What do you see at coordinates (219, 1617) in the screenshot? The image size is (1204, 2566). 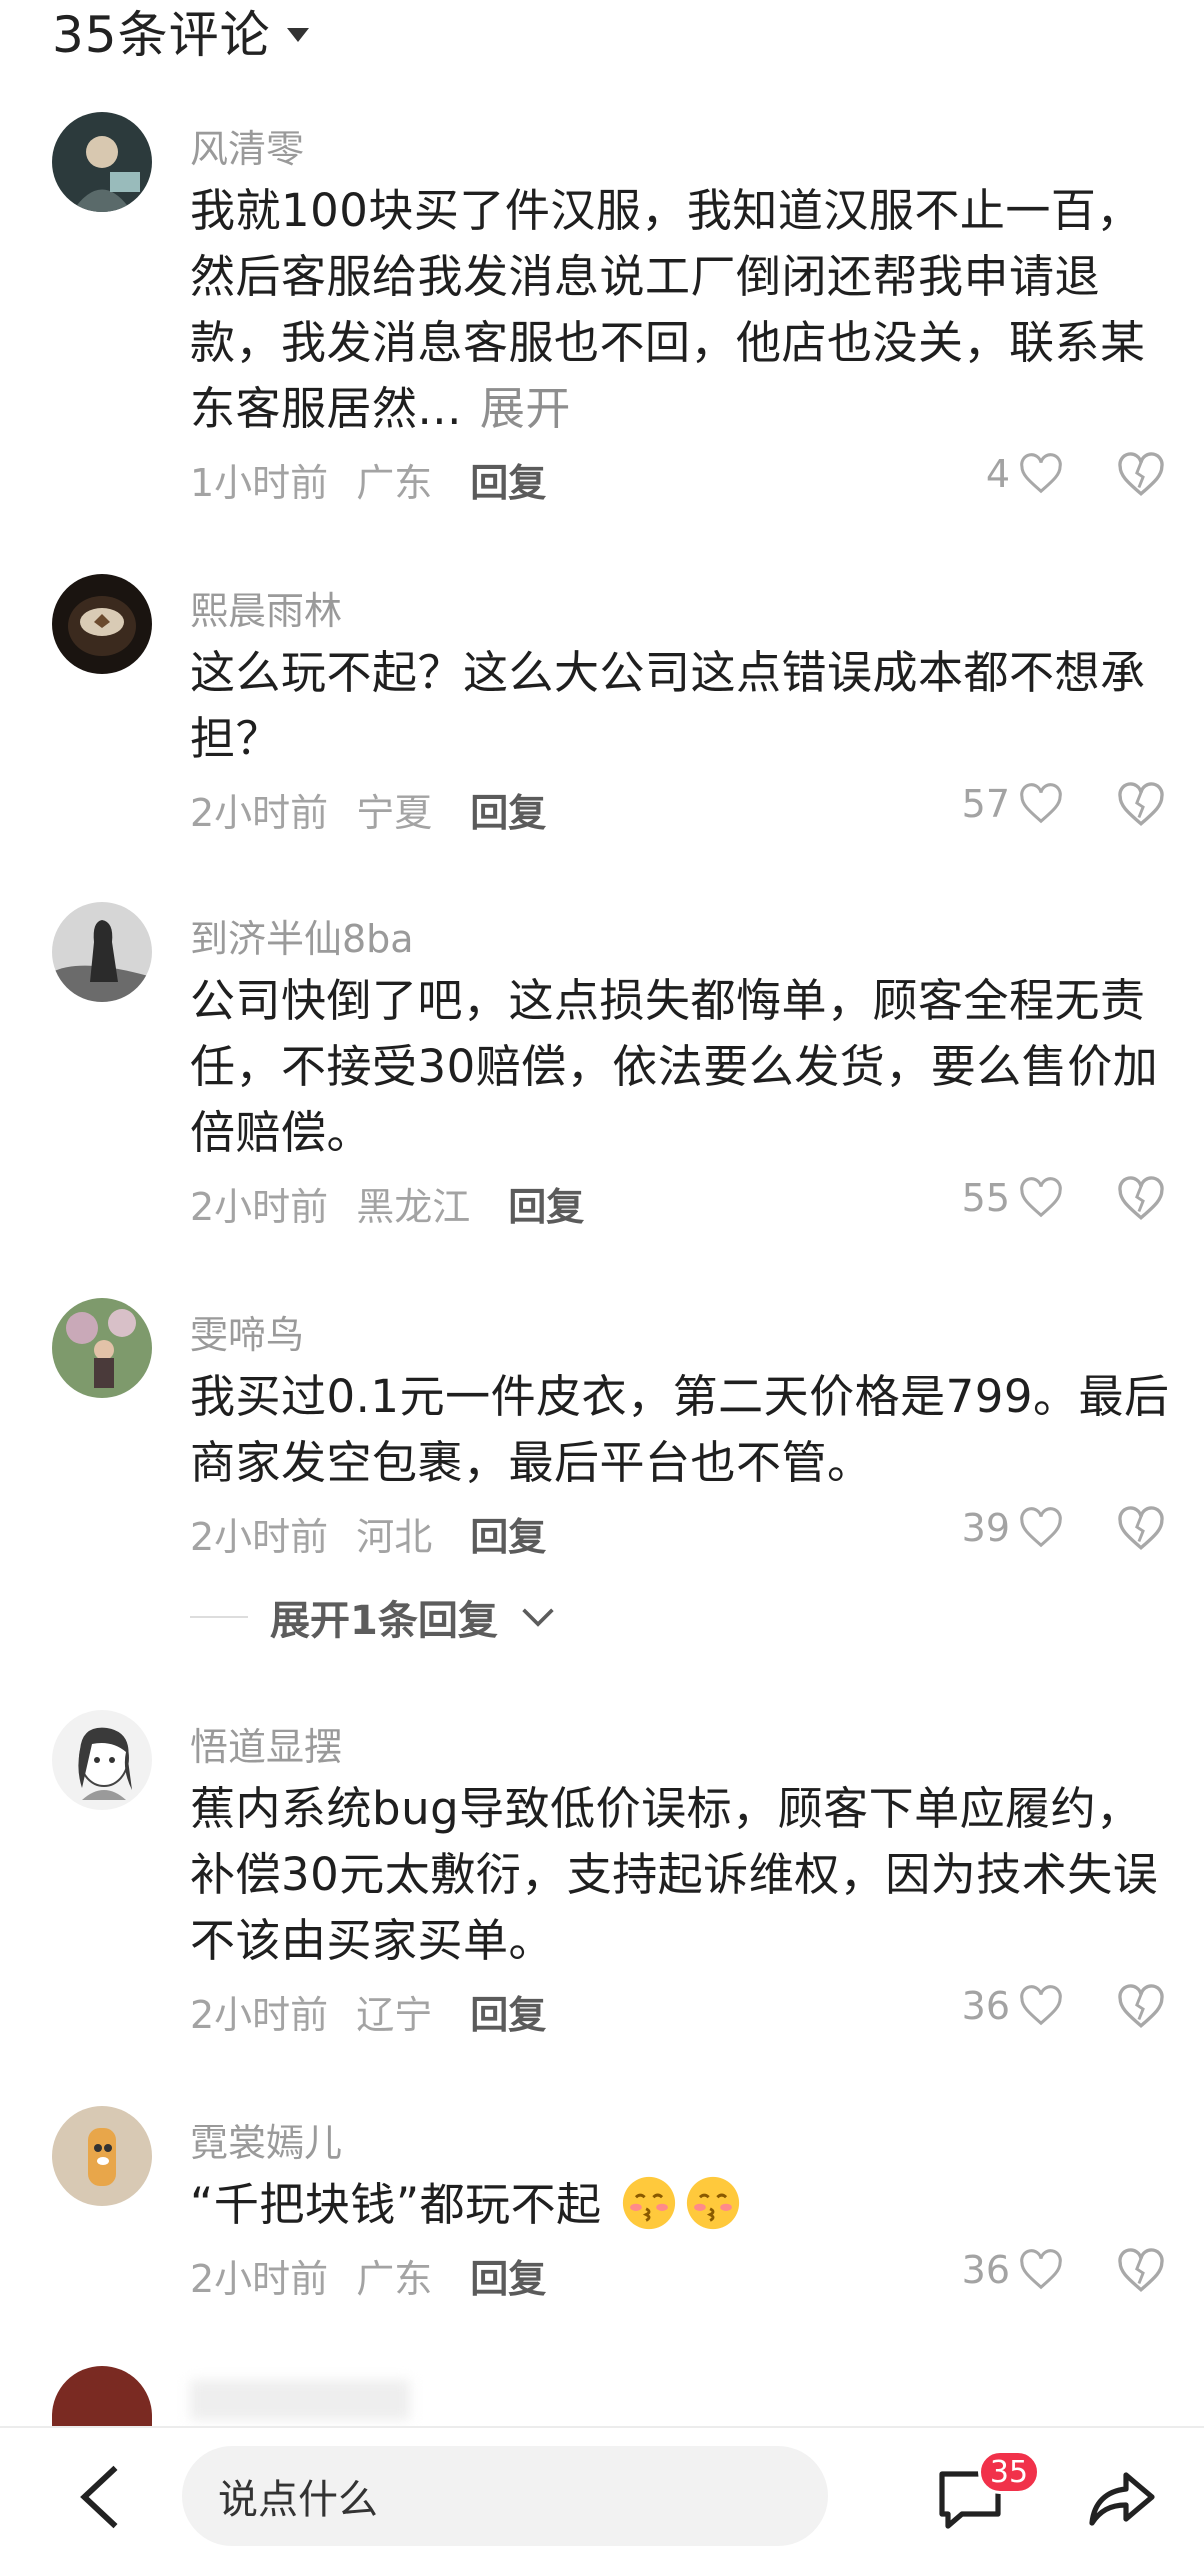 I see `divider` at bounding box center [219, 1617].